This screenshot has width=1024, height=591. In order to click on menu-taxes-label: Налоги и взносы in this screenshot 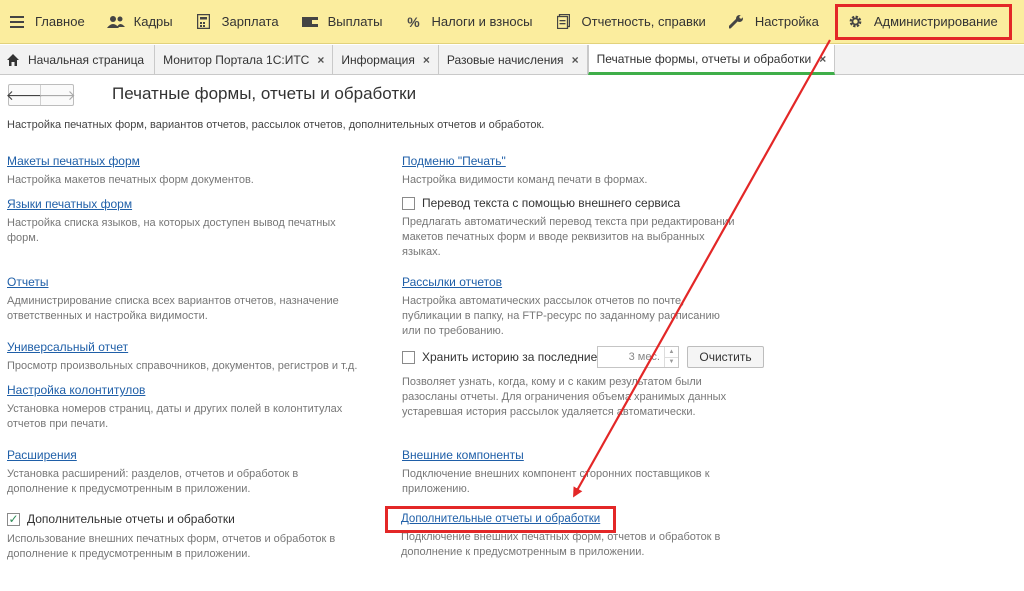, I will do `click(482, 21)`.